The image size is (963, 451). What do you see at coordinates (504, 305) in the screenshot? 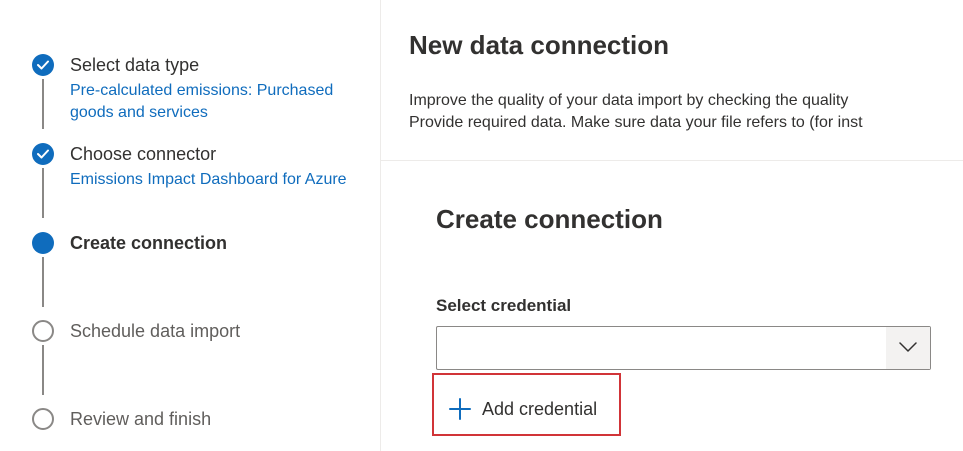
I see `credential-label: Select credential` at bounding box center [504, 305].